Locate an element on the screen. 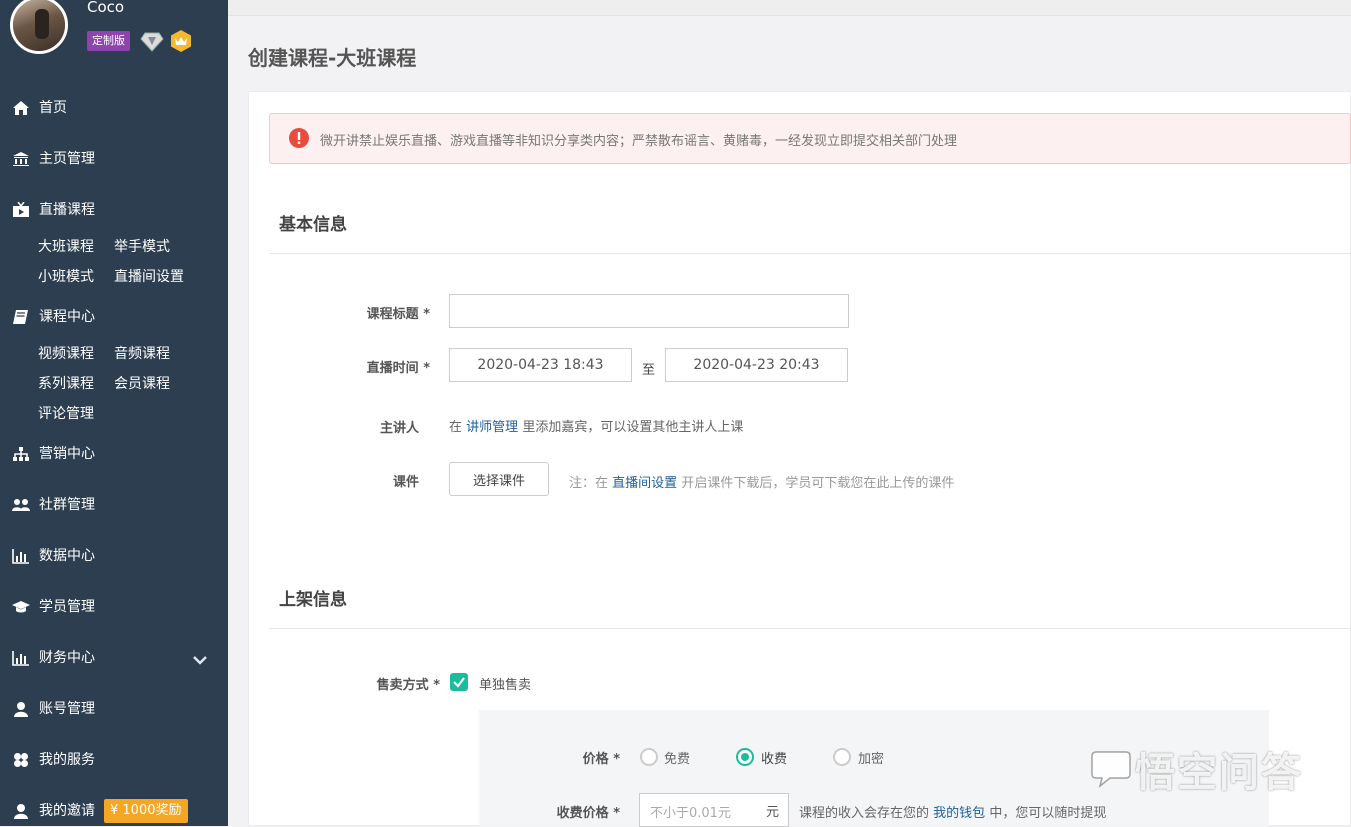 Image resolution: width=1351 pixels, height=827 pixels. book-icon is located at coordinates (20, 317).